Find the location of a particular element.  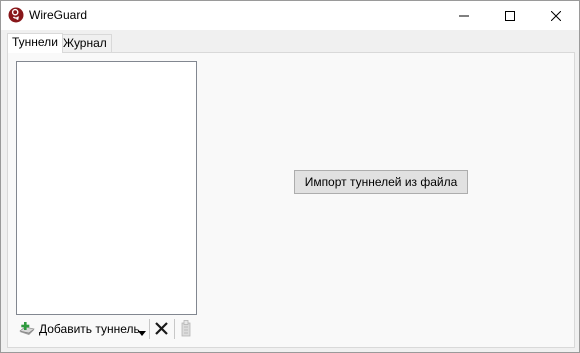

add-tunnel-icon is located at coordinates (27, 329).